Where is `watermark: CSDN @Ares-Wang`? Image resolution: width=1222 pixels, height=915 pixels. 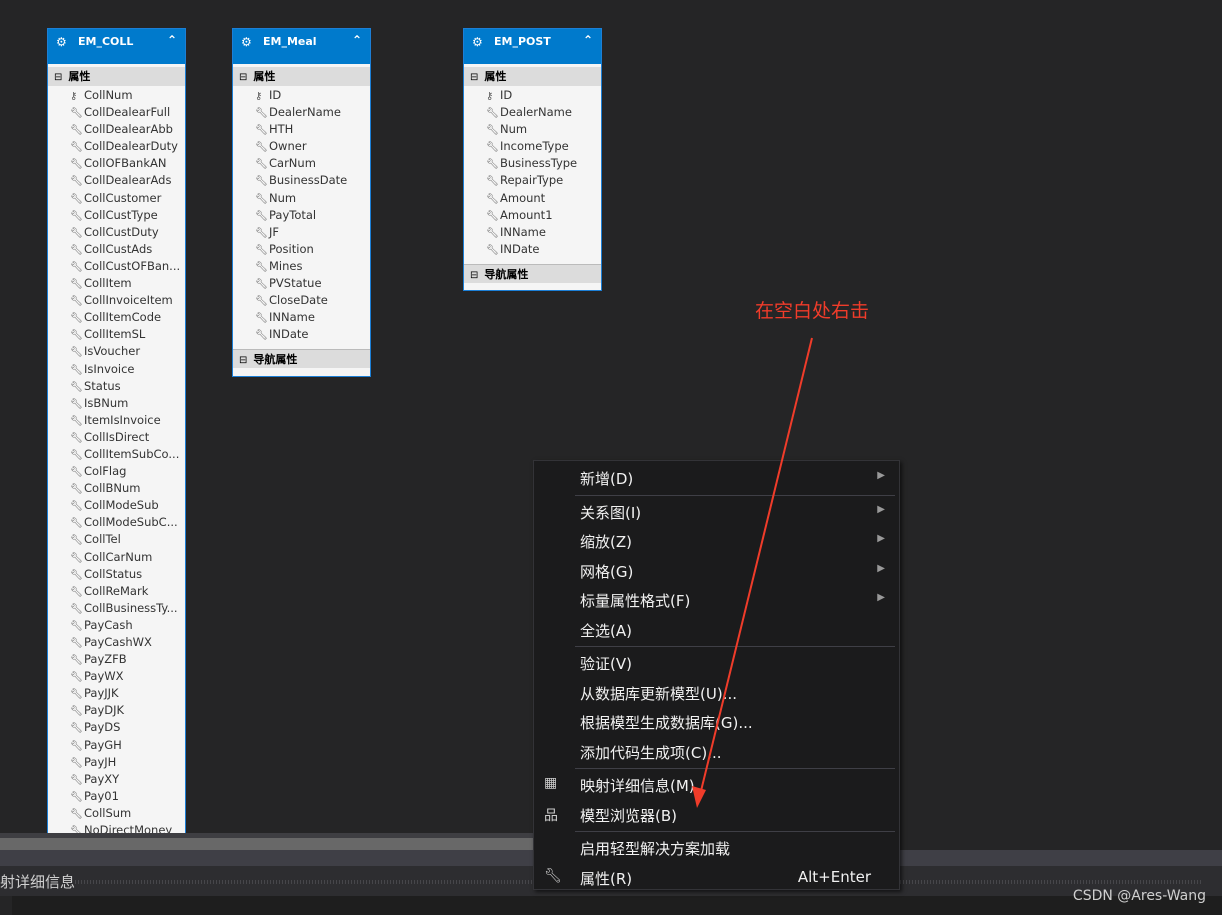 watermark: CSDN @Ares-Wang is located at coordinates (1139, 896).